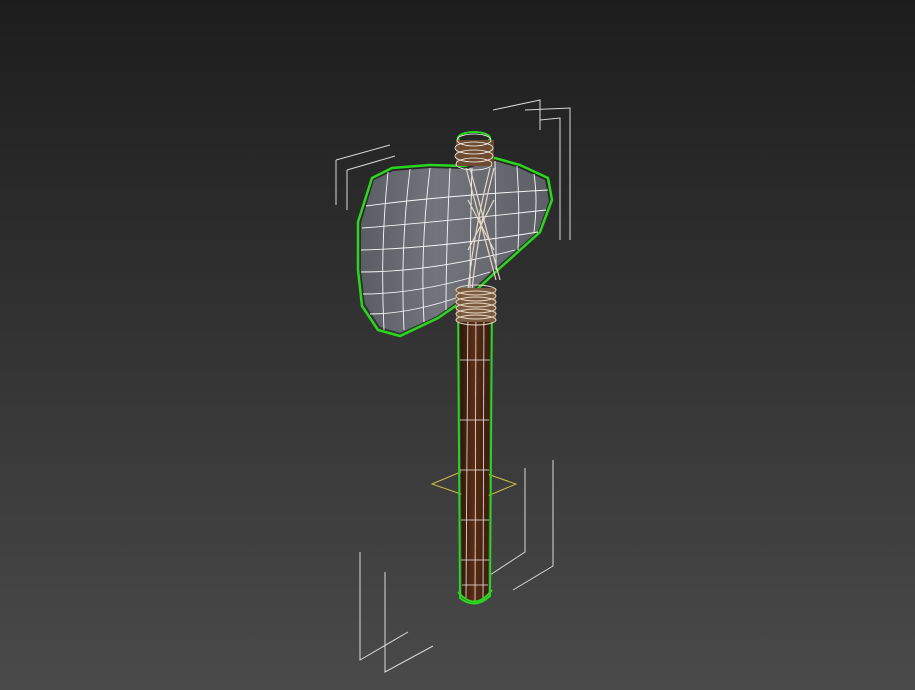 This screenshot has height=690, width=915. Describe the element at coordinates (475, 452) in the screenshot. I see `axe-handle` at that location.